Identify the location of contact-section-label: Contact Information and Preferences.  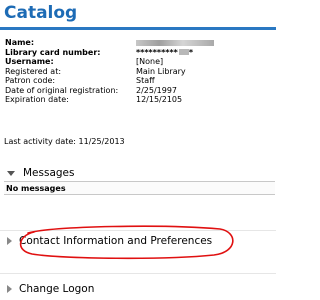
(115, 241).